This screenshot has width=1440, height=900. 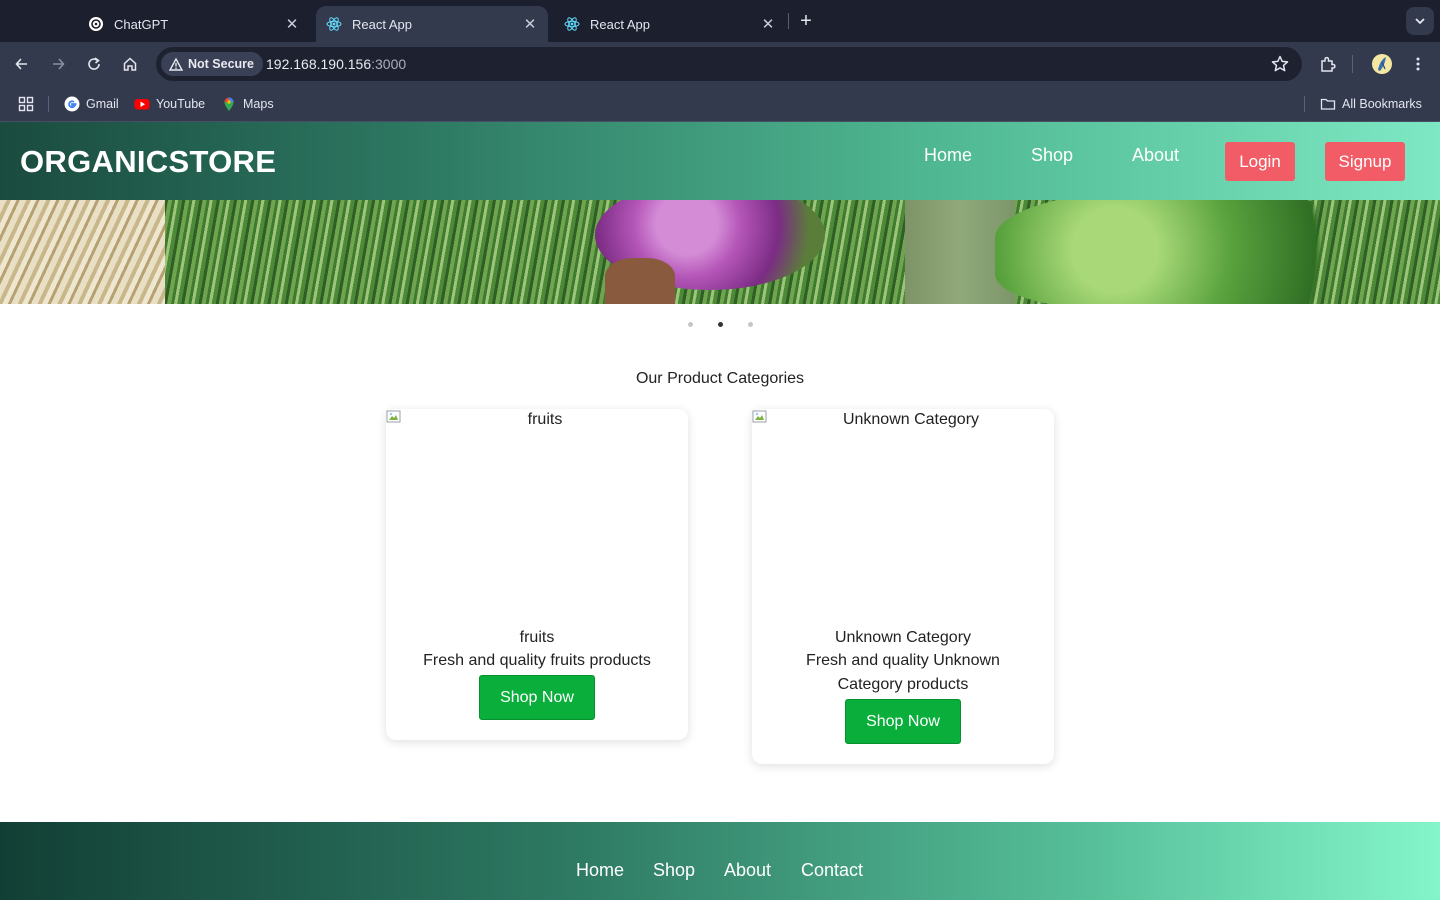 I want to click on category-image: Unknown Category, so click(x=903, y=515).